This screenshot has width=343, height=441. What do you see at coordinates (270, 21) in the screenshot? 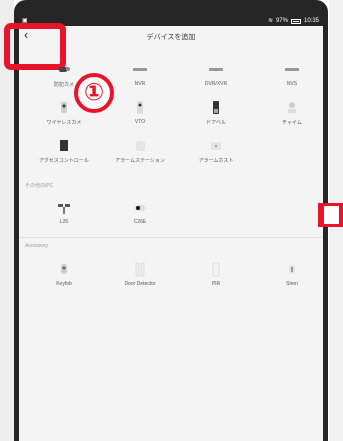
I see `wifi-icon: ≋` at bounding box center [270, 21].